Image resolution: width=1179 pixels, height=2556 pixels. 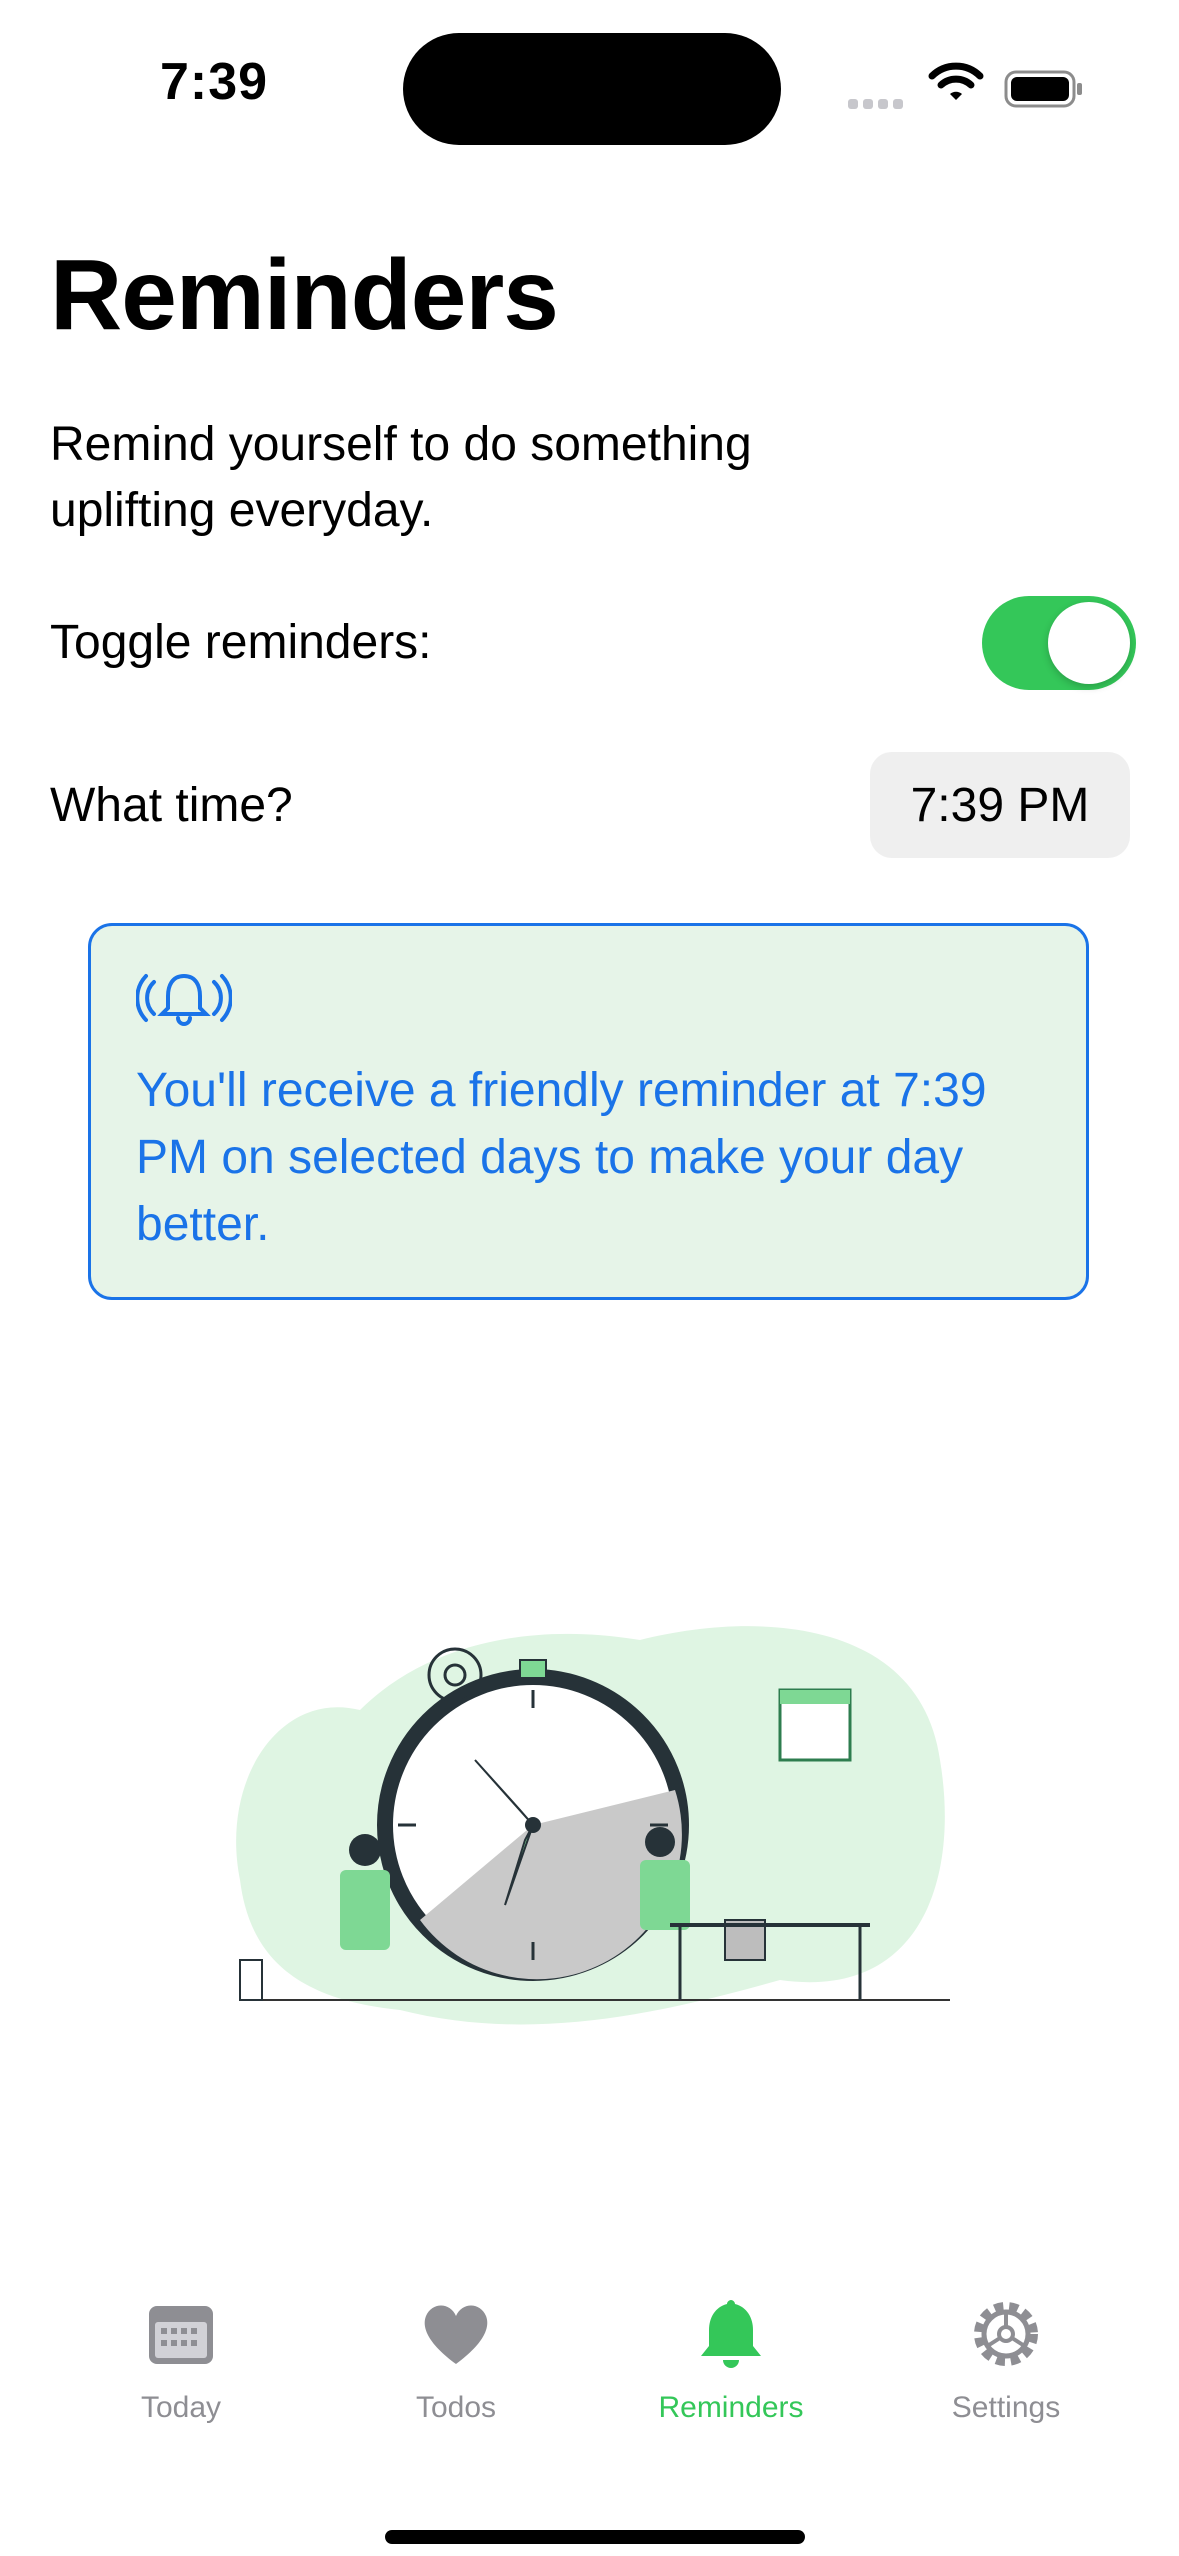 I want to click on toggle-reminders-label: Toggle reminders:, so click(x=241, y=642).